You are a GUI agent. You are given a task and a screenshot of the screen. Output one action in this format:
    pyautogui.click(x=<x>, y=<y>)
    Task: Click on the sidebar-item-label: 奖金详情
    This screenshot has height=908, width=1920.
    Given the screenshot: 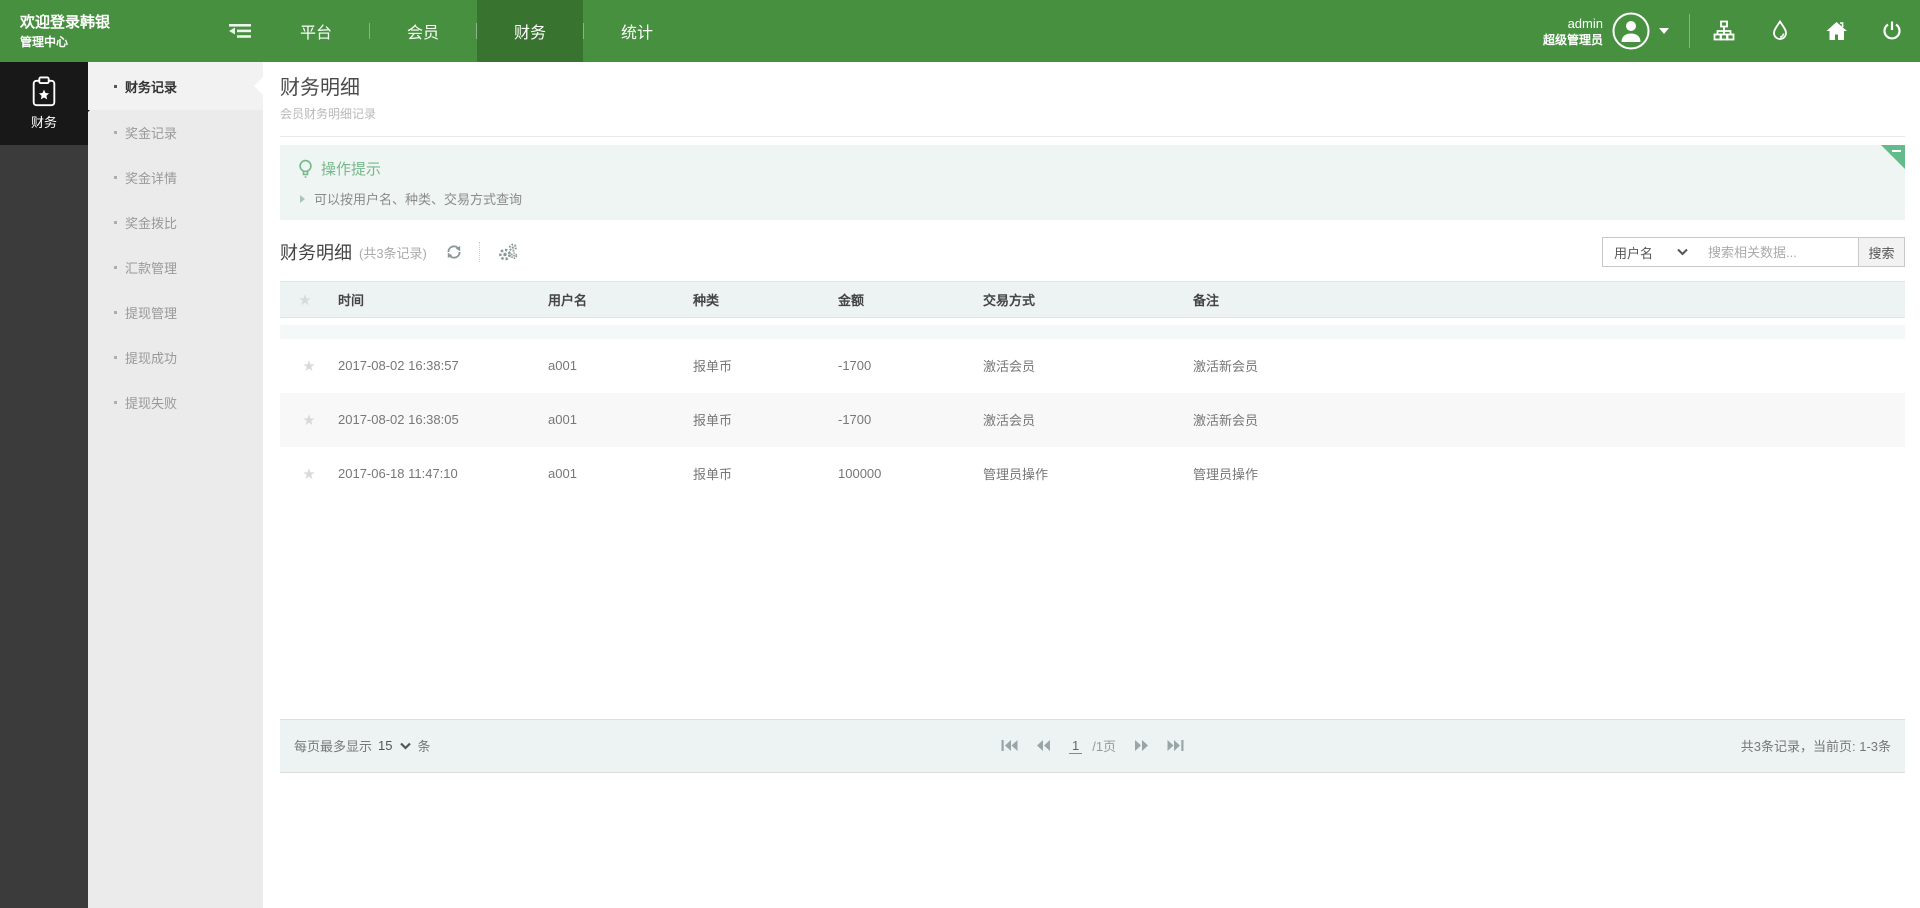 What is the action you would take?
    pyautogui.click(x=151, y=178)
    